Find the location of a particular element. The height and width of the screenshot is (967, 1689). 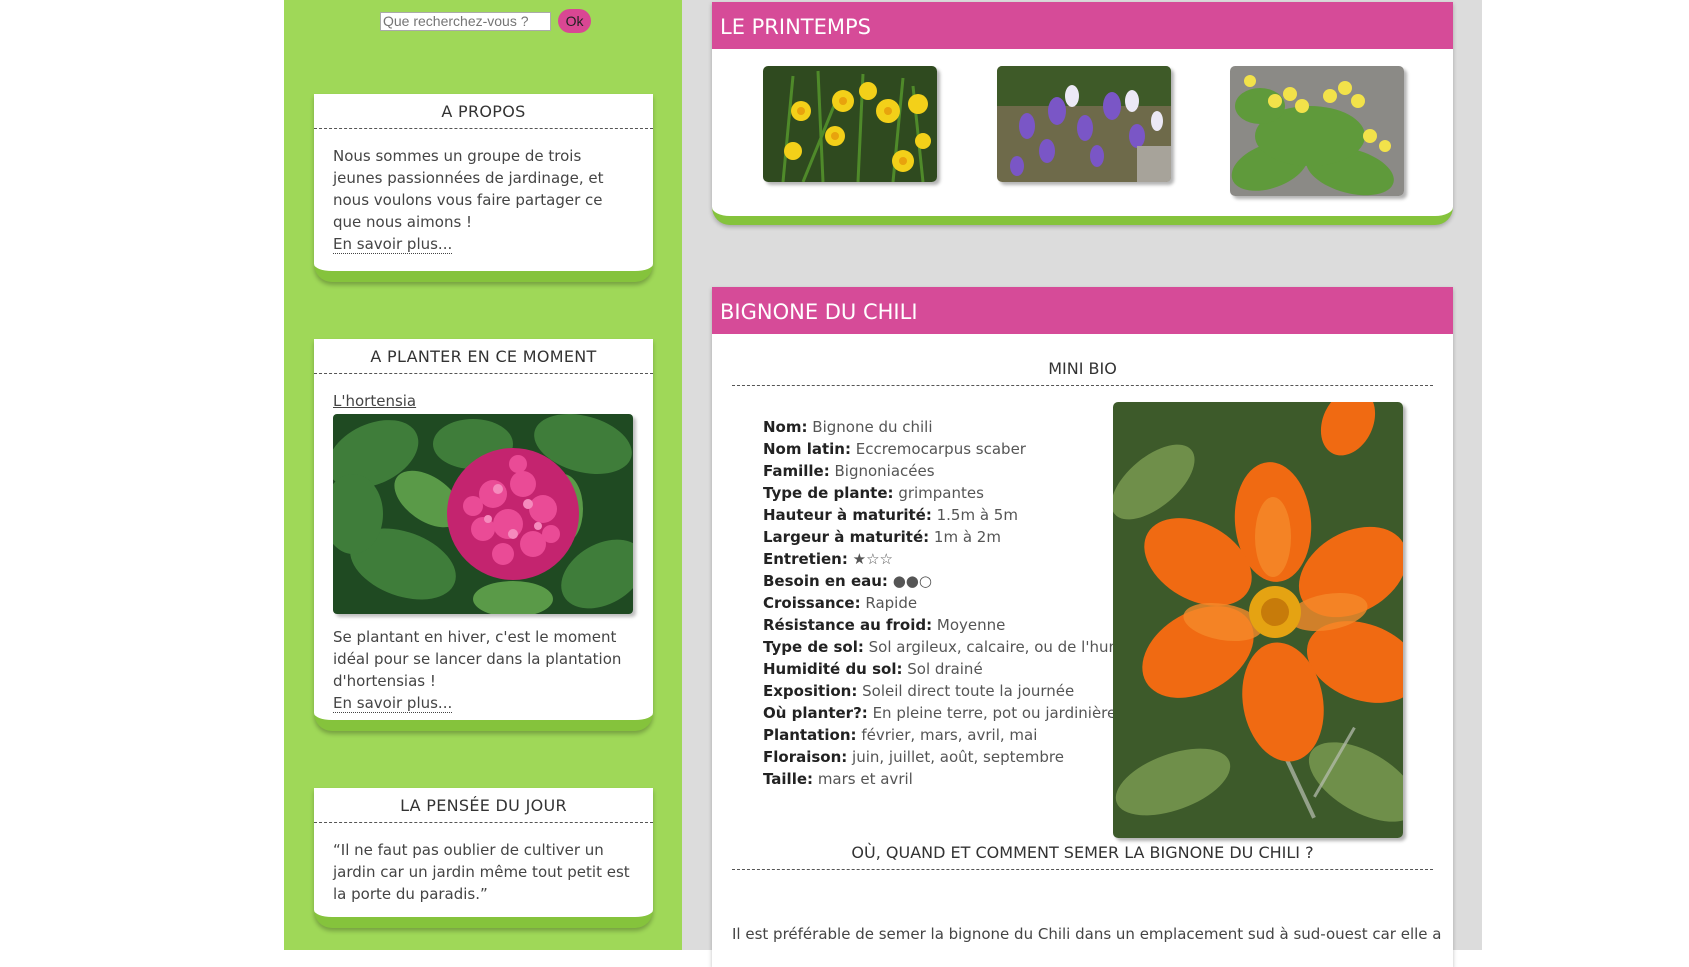

bio-row-value: Bignone du chili is located at coordinates (872, 427).